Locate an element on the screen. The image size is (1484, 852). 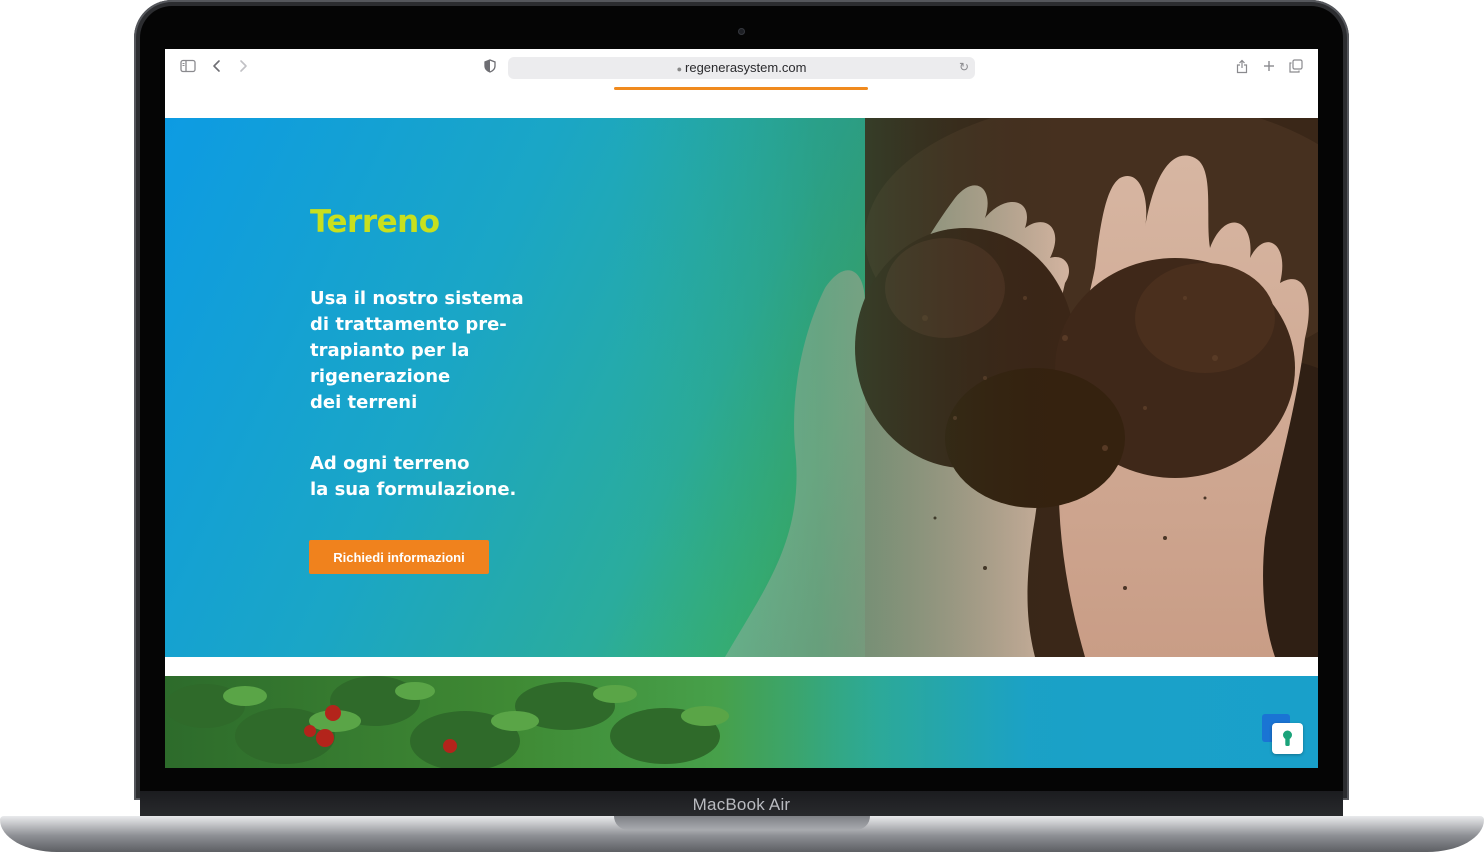
address-bar: ● regenerasystem.com ↻ is located at coordinates (741, 68).